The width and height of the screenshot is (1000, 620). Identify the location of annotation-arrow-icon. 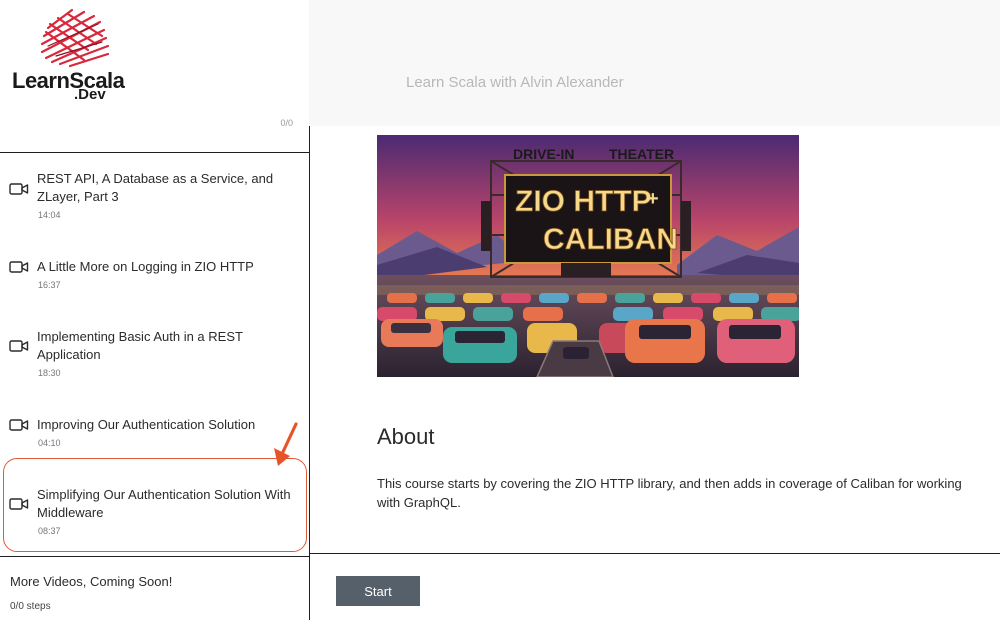
(286, 444).